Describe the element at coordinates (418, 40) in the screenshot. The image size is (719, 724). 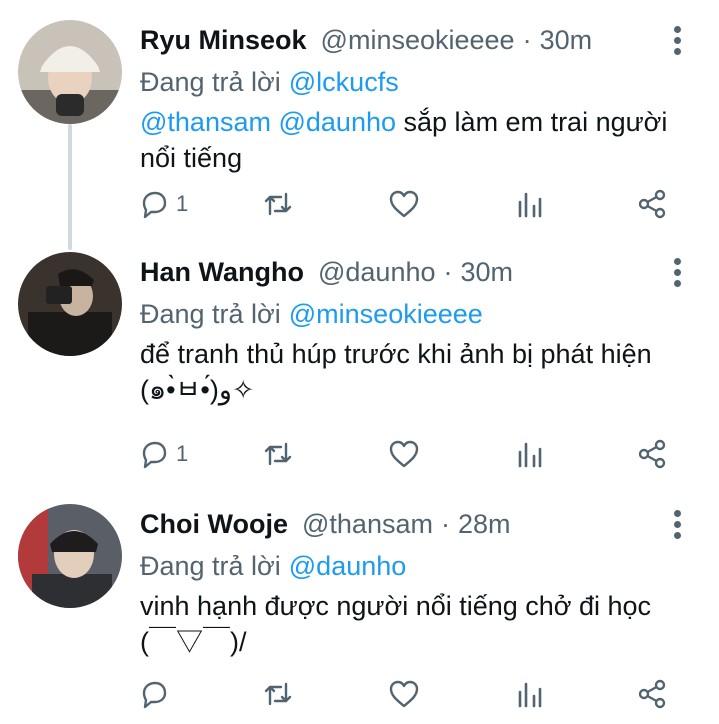
I see `user-handle: @minseokieeee` at that location.